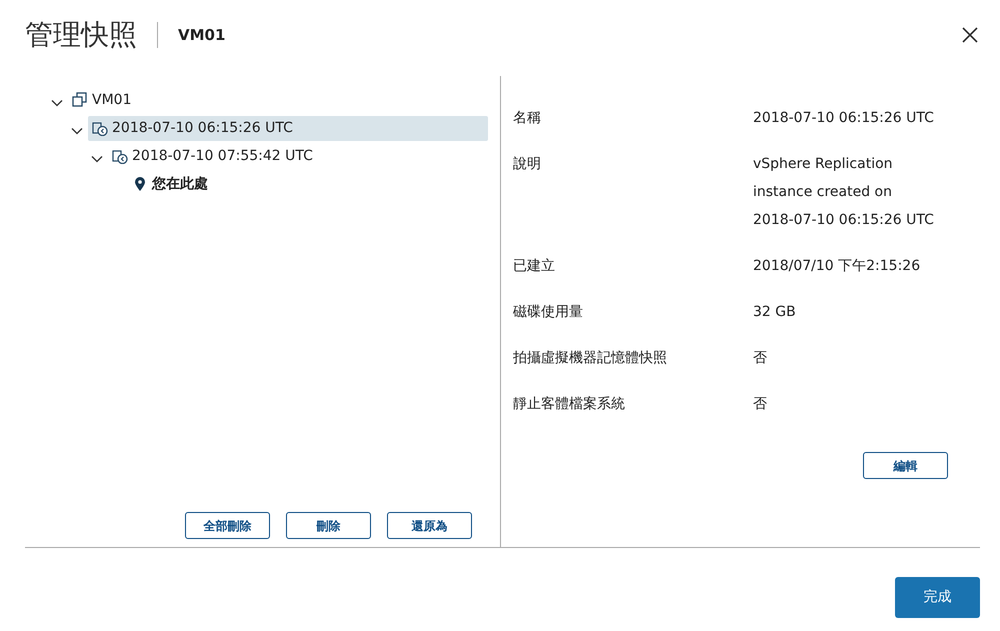 The image size is (1000, 631). What do you see at coordinates (288, 128) in the screenshot?
I see `tree-item: 2018-07-10 06:15:26 UTC` at bounding box center [288, 128].